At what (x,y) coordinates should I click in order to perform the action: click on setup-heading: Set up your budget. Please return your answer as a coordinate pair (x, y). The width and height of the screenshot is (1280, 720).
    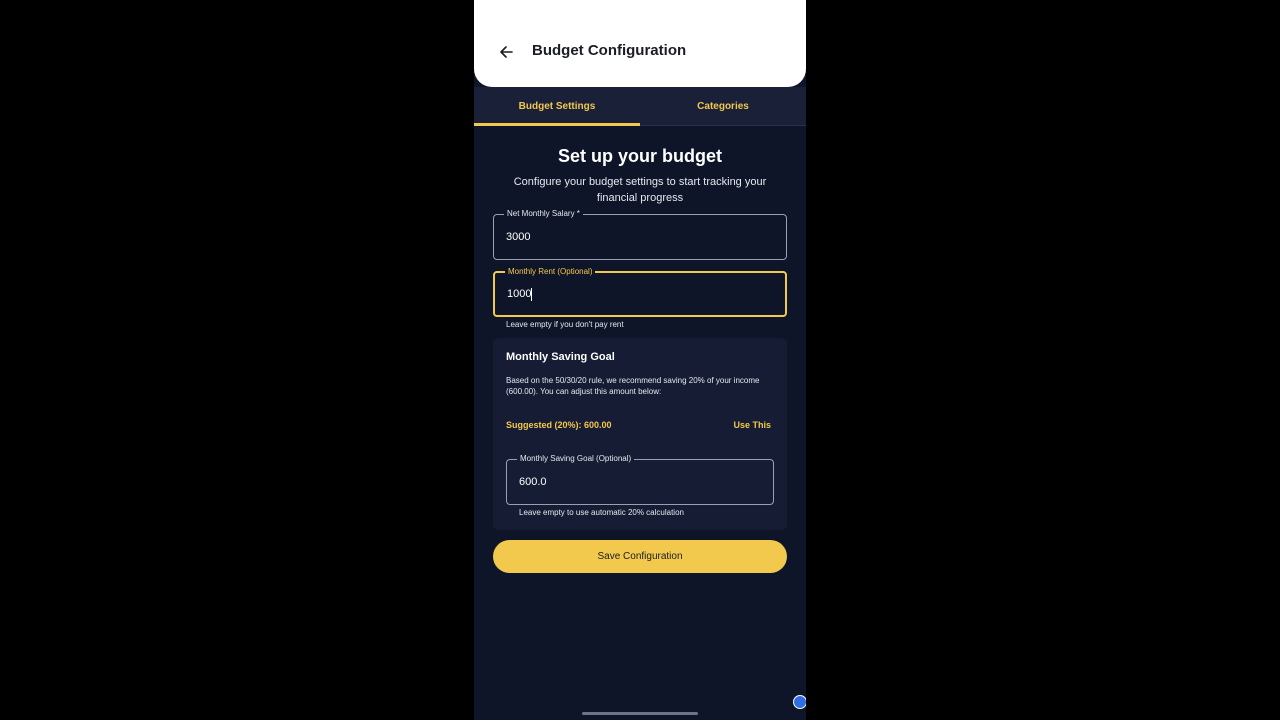
    Looking at the image, I should click on (640, 156).